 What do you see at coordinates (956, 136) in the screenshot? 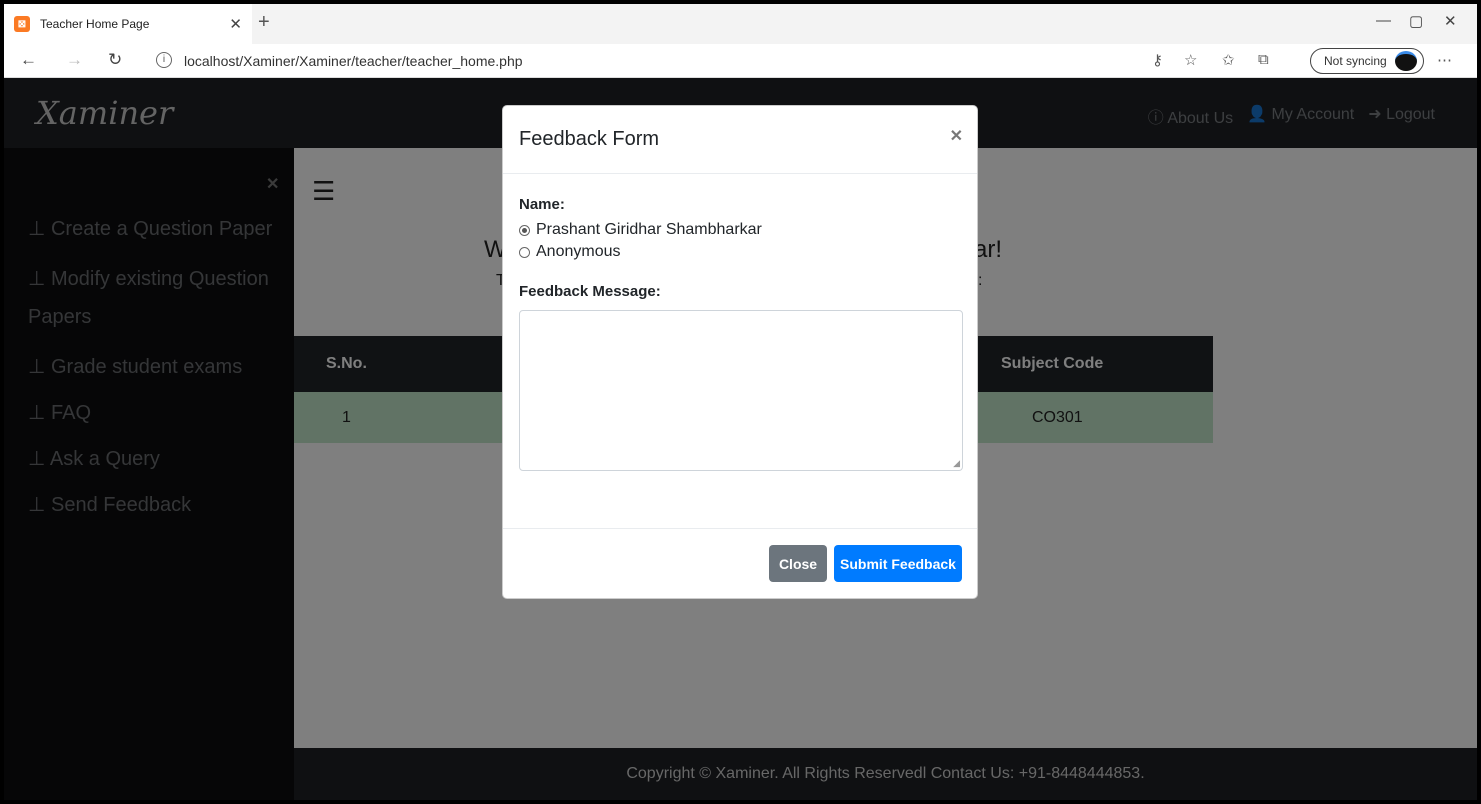
I see `modal-close-icon: ✕` at bounding box center [956, 136].